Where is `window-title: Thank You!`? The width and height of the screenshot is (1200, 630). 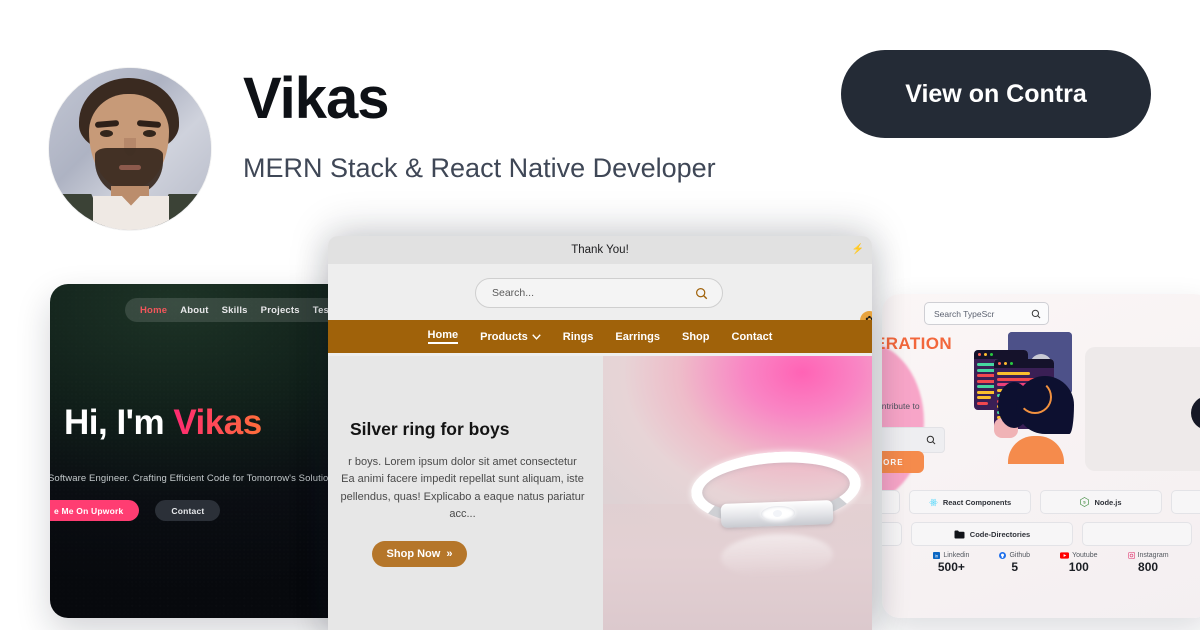 window-title: Thank You! is located at coordinates (600, 250).